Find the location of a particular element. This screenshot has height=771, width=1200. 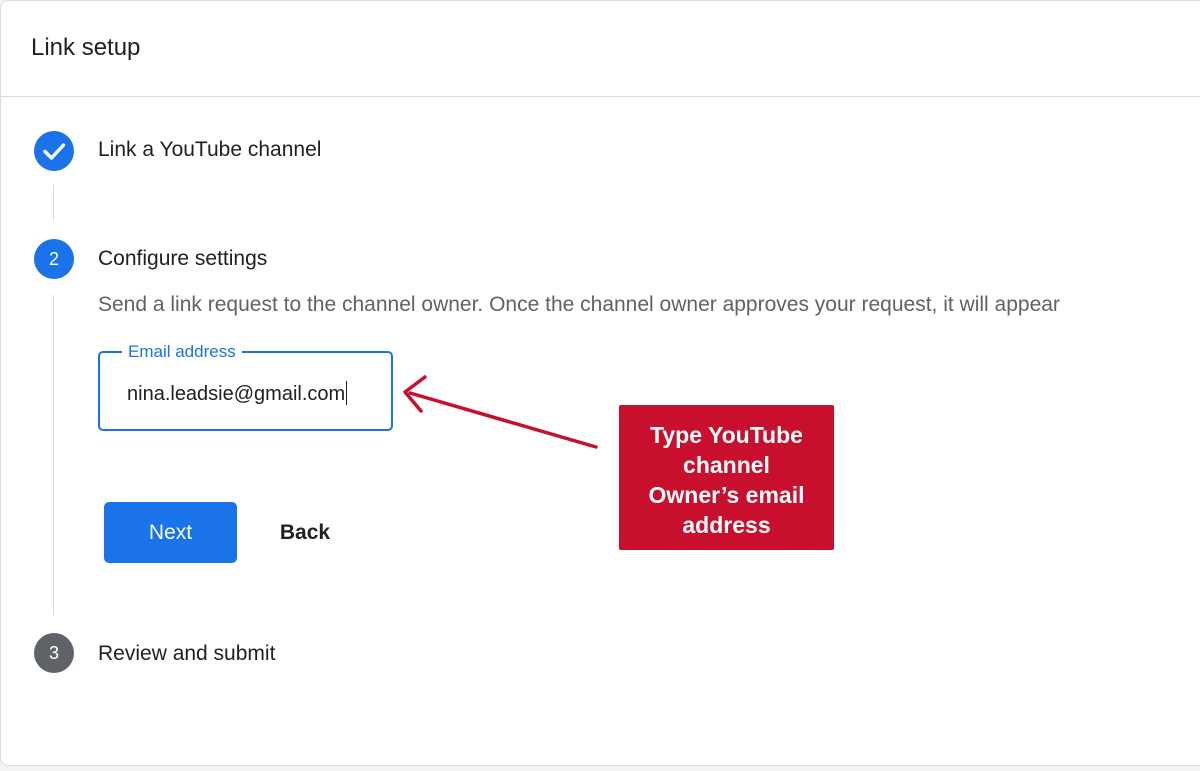

annotation-arrow is located at coordinates (500, 412).